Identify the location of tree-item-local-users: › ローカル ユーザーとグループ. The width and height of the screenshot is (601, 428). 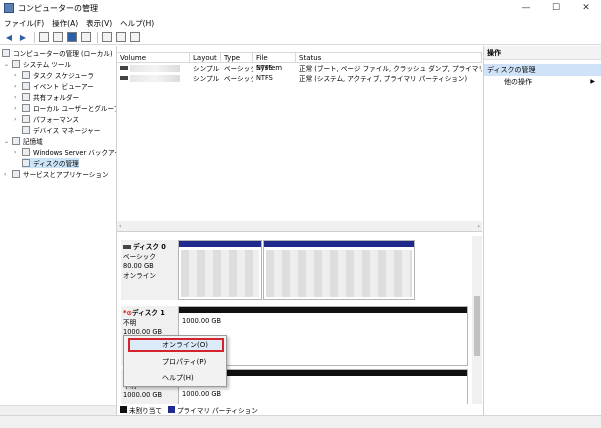
(65, 108).